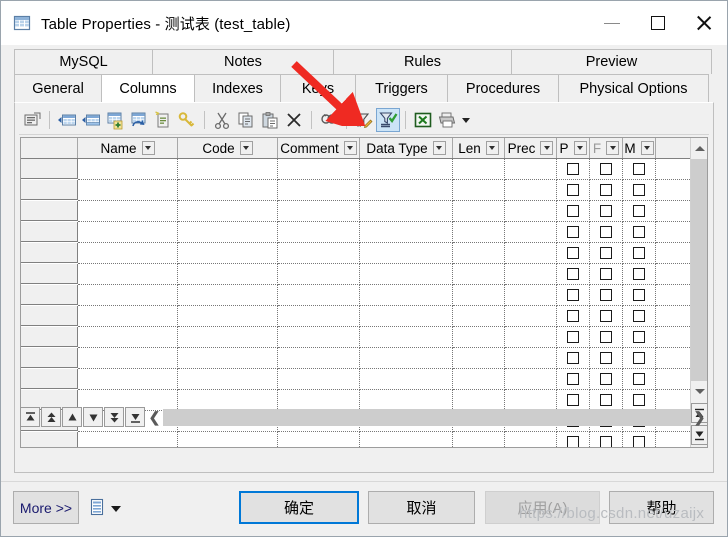  What do you see at coordinates (401, 88) in the screenshot?
I see `tab-triggers: Triggers` at bounding box center [401, 88].